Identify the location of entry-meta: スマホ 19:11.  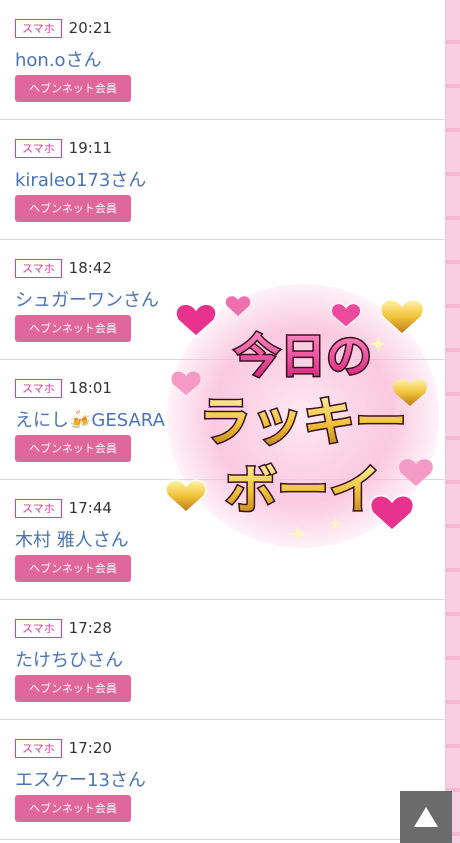
(63, 148).